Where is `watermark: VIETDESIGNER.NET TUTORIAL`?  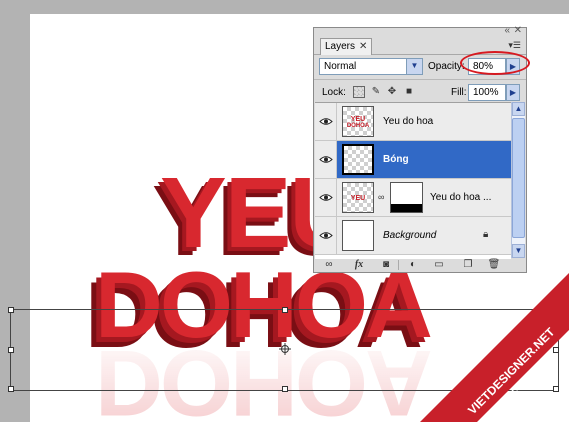 watermark: VIETDESIGNER.NET TUTORIAL is located at coordinates (494, 347).